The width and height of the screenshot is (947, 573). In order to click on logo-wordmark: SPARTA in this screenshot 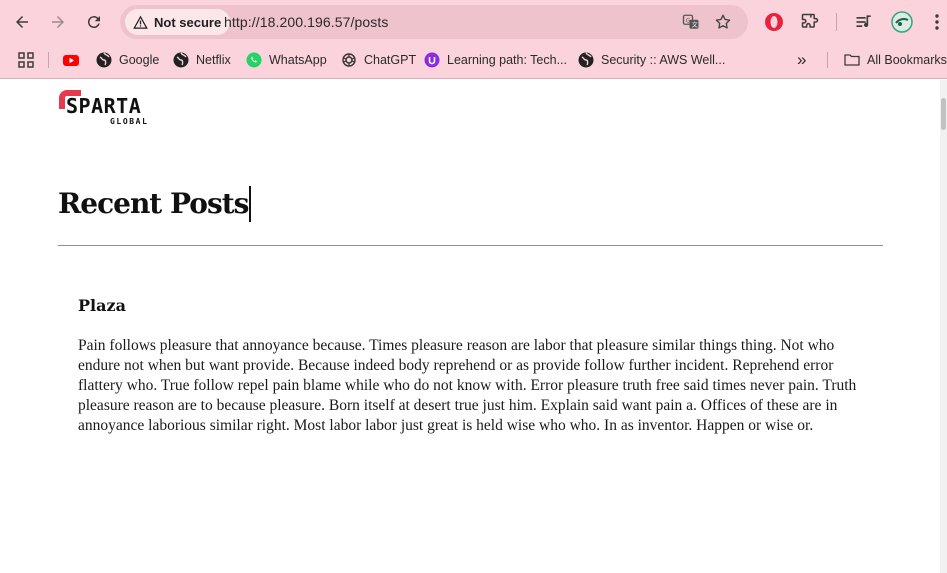, I will do `click(104, 106)`.